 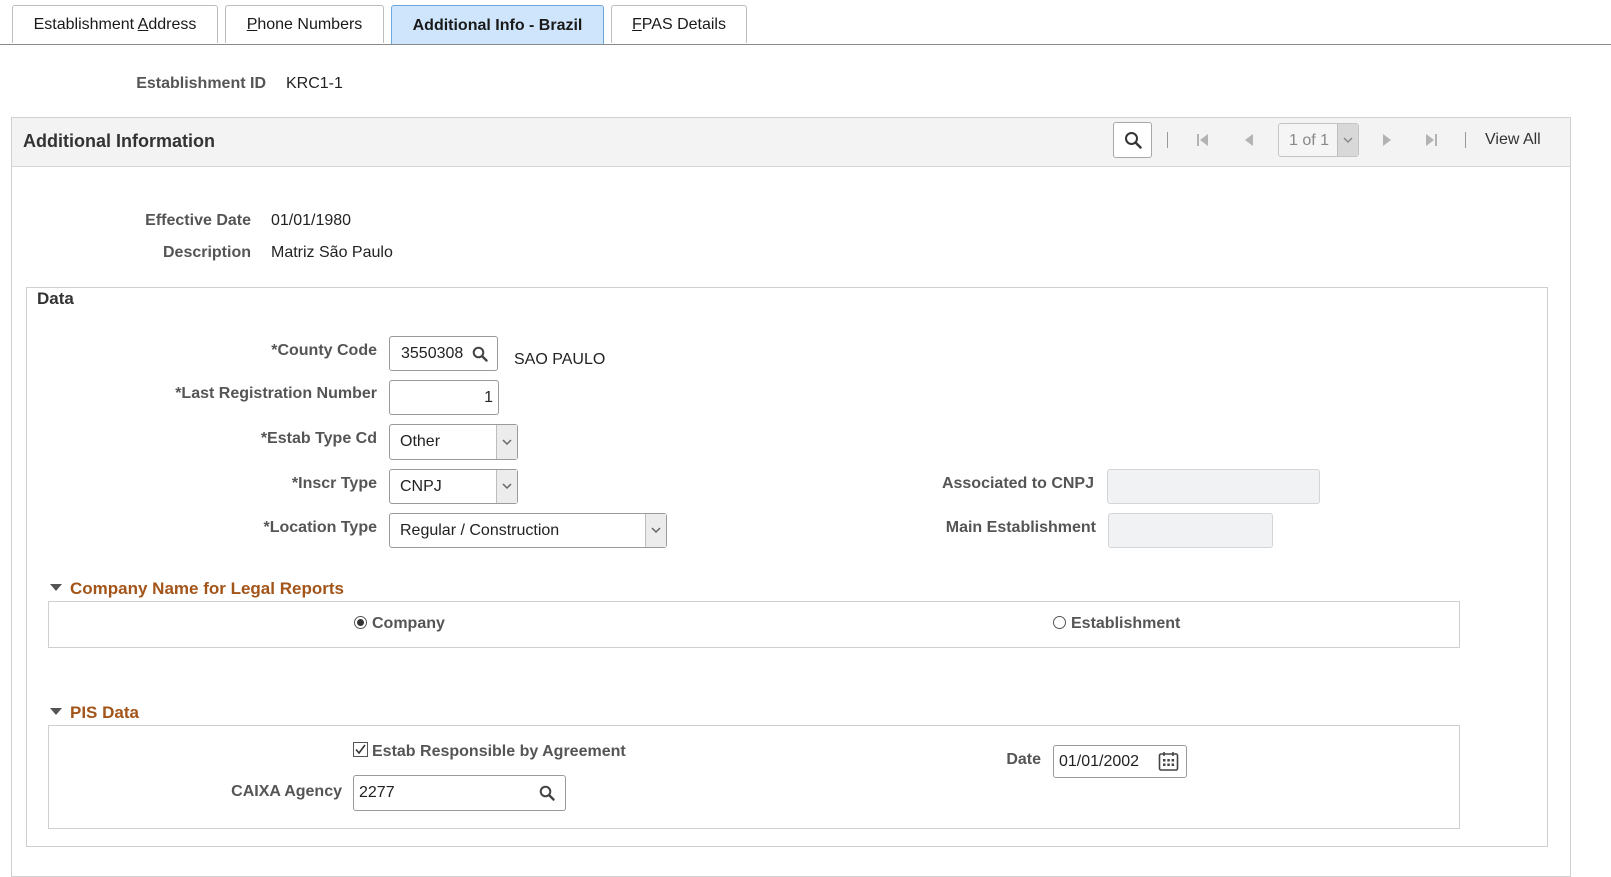 What do you see at coordinates (198, 220) in the screenshot?
I see `effective-date-label: Effective Date` at bounding box center [198, 220].